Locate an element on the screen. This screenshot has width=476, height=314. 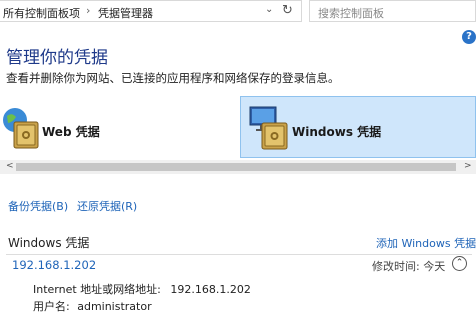
tile-web-label: Web 凭据 is located at coordinates (71, 132).